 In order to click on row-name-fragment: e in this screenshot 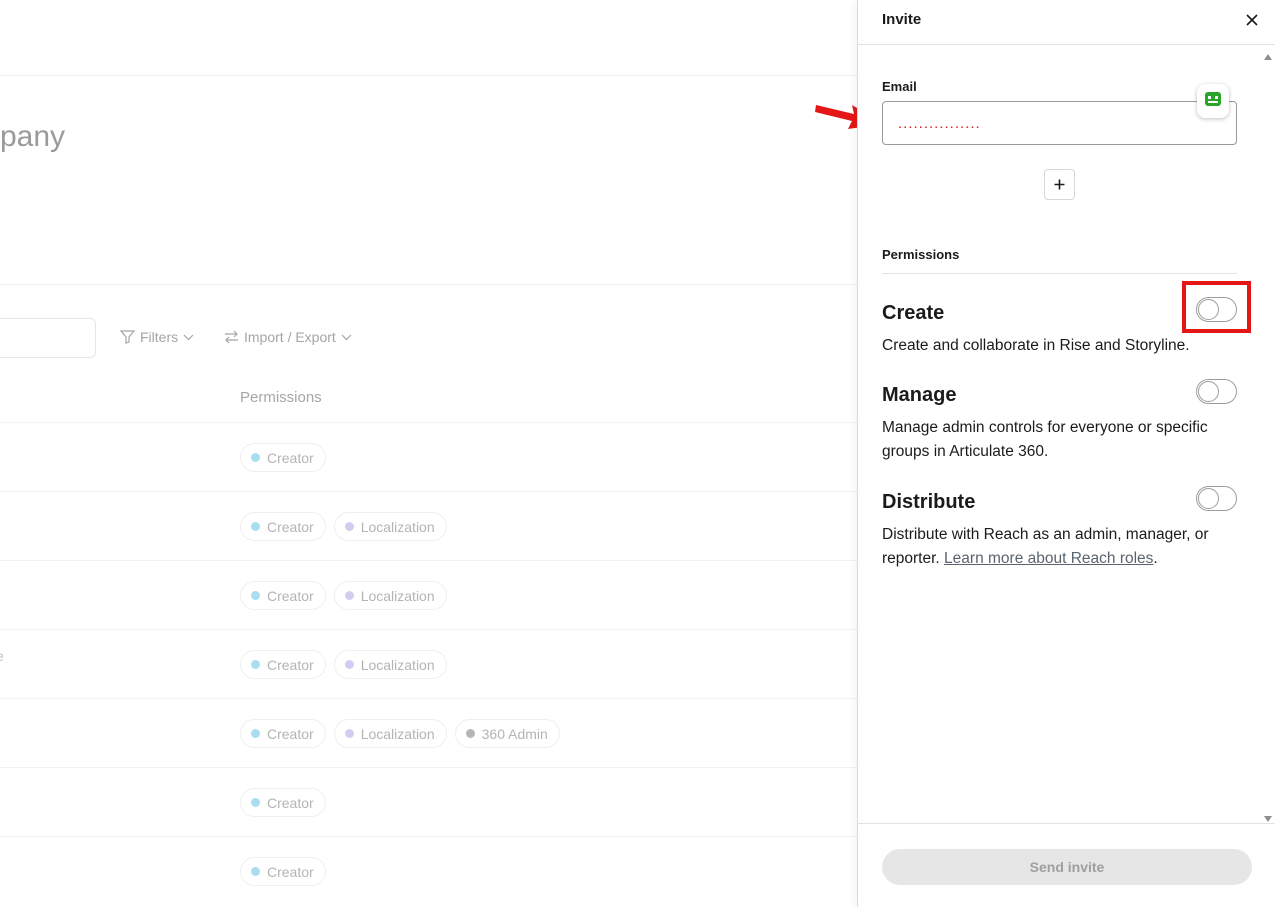, I will do `click(2, 656)`.